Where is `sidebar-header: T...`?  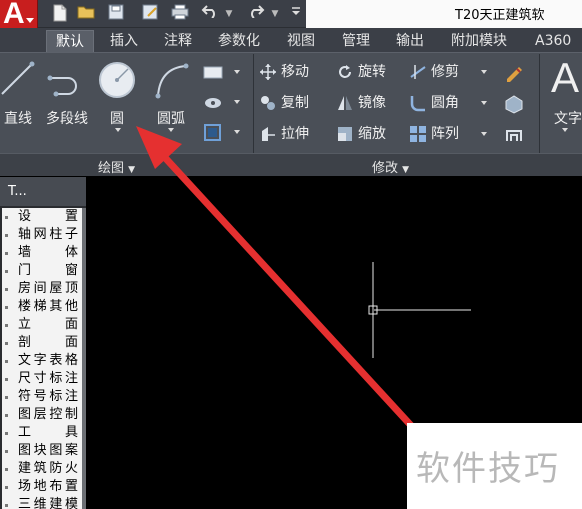 sidebar-header: T... is located at coordinates (43, 192).